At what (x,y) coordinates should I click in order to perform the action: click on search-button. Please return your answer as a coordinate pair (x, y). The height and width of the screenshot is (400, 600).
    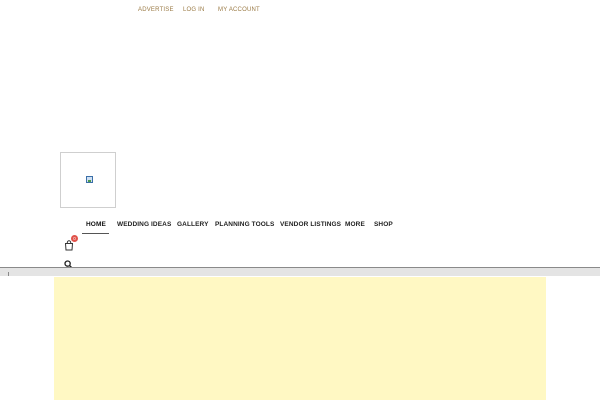
    Looking at the image, I should click on (68, 262).